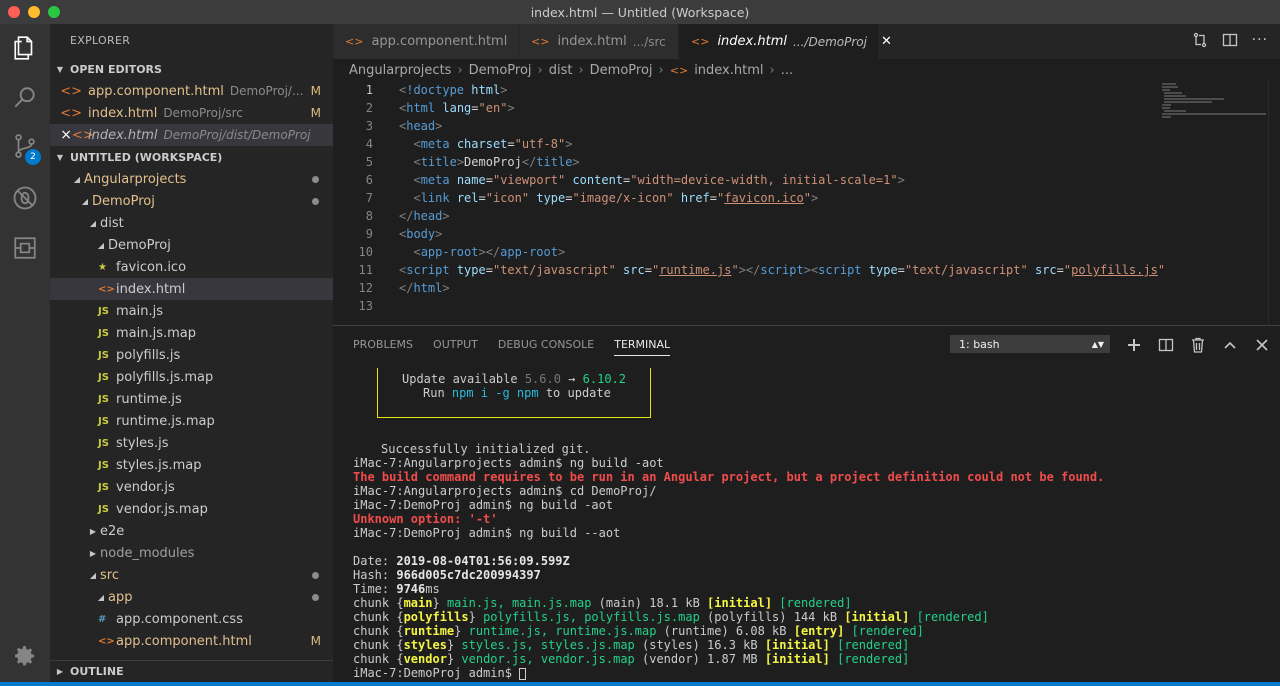  Describe the element at coordinates (191, 311) in the screenshot. I see `file-main-js: JS main.js` at that location.